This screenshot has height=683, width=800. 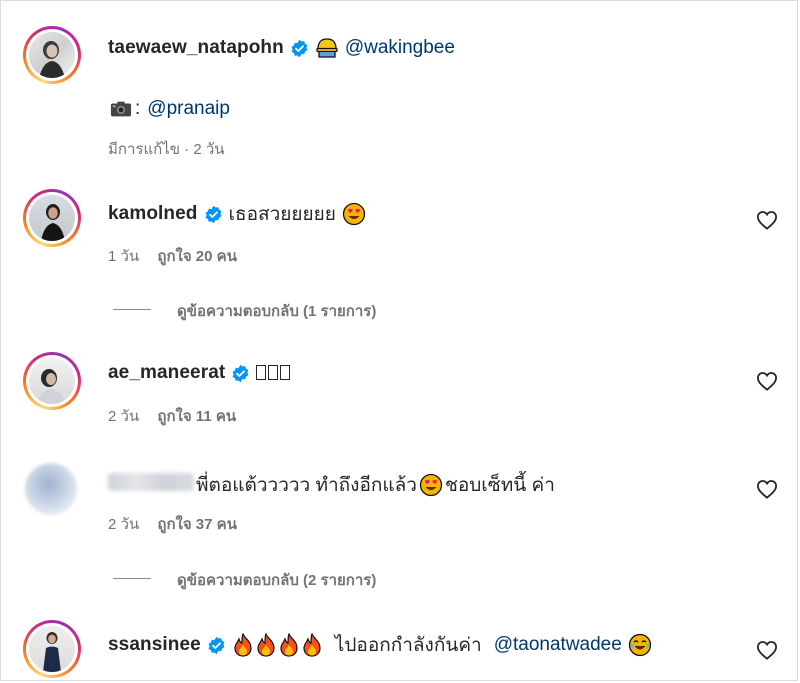 I want to click on caption-camera-prefix: :, so click(x=138, y=108).